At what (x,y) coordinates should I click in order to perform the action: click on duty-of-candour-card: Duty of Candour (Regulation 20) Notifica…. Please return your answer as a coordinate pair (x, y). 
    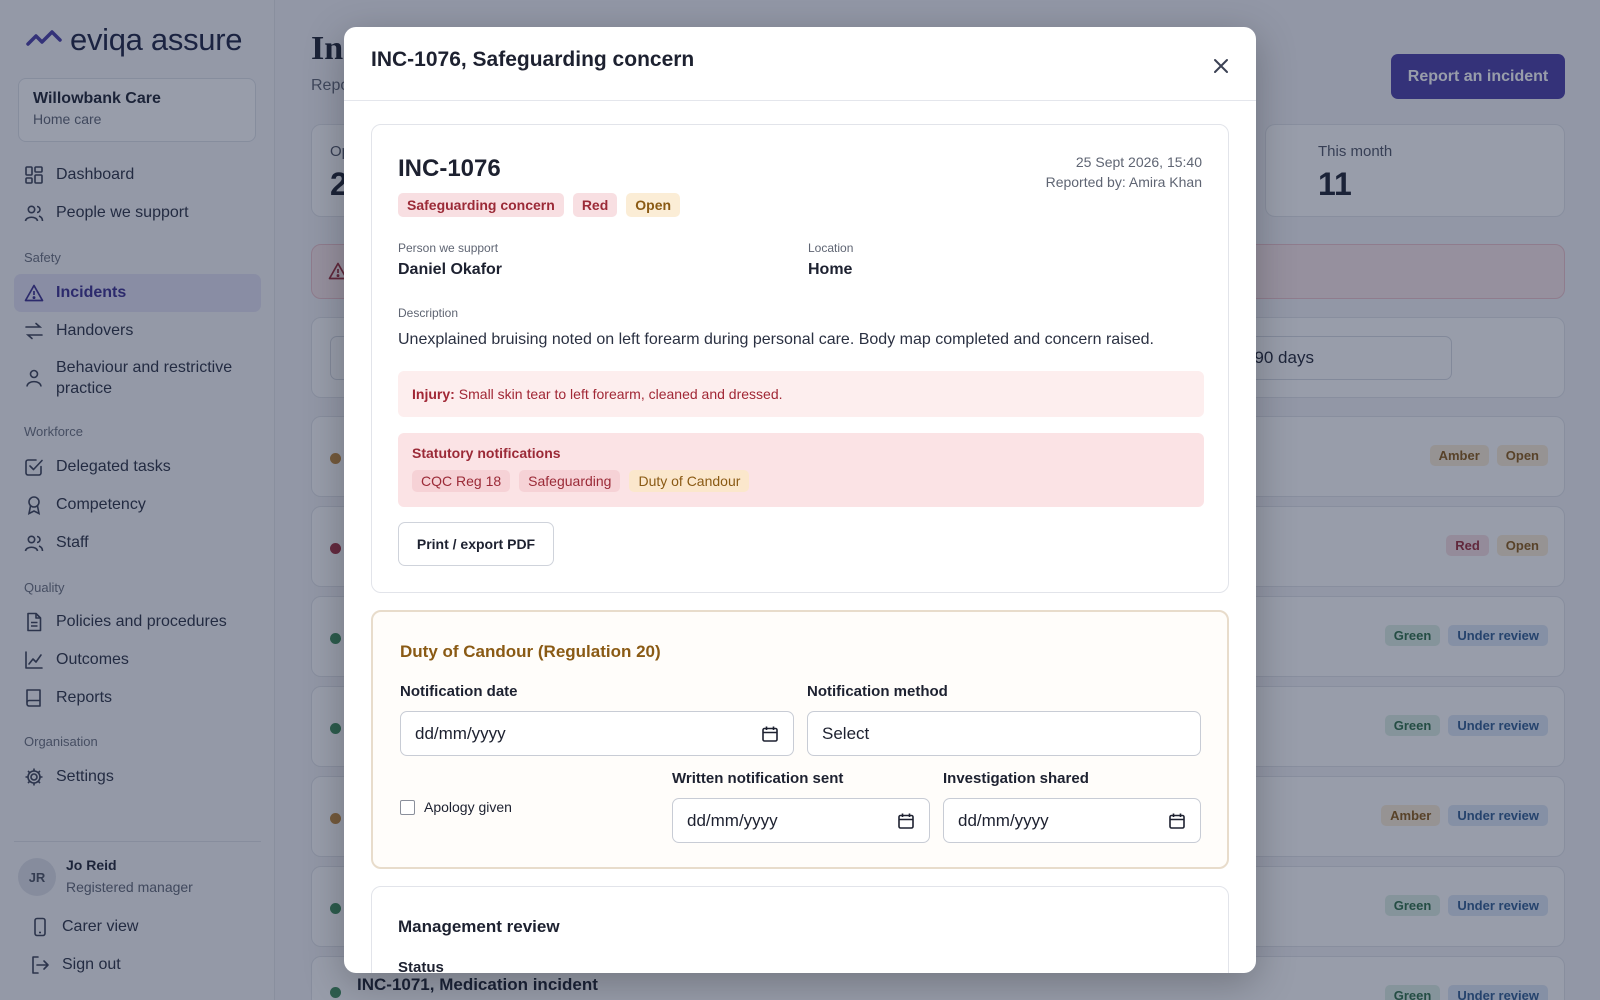
    Looking at the image, I should click on (800, 739).